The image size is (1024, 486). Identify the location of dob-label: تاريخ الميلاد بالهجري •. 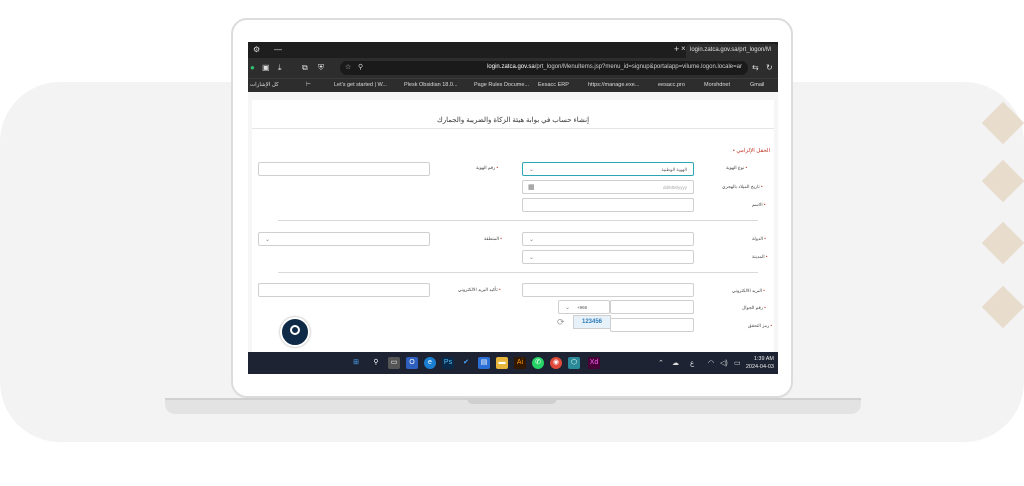
(742, 186).